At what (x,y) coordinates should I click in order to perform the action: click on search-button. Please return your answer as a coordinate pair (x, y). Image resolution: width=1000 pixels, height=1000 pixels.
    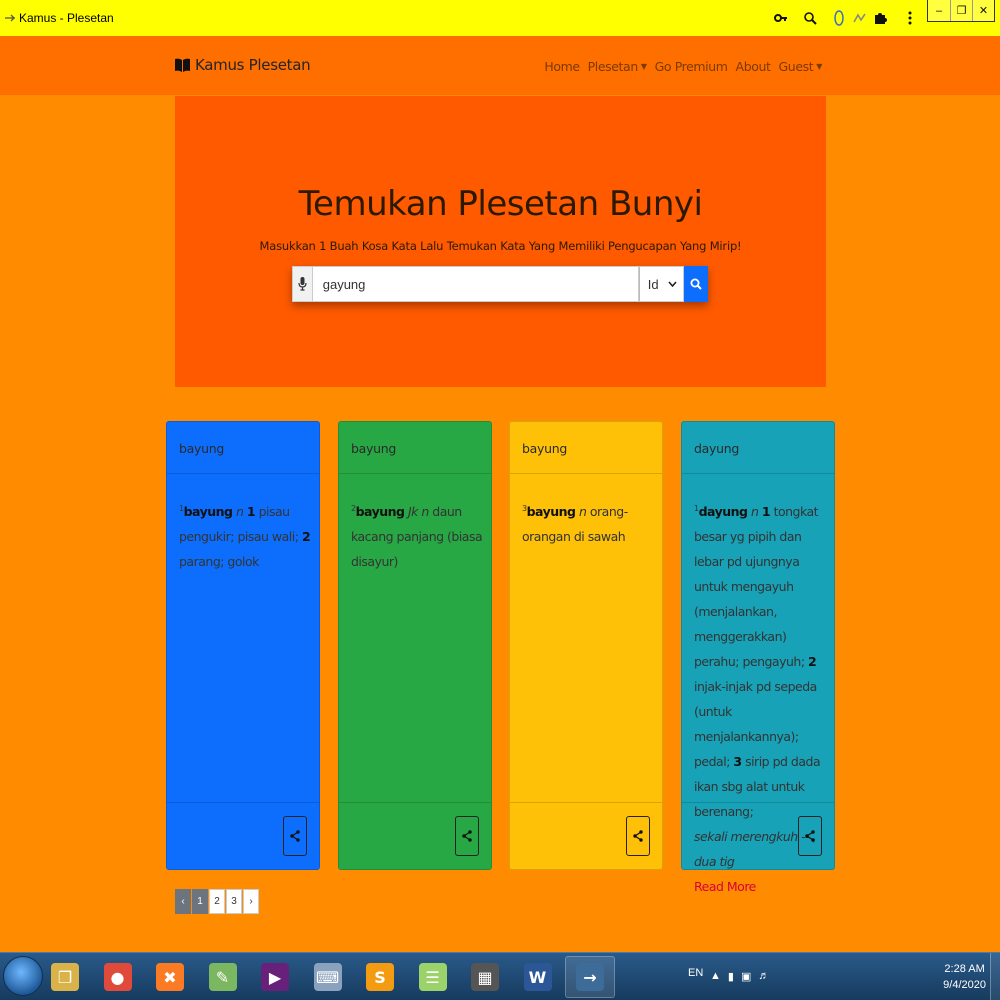
    Looking at the image, I should click on (696, 284).